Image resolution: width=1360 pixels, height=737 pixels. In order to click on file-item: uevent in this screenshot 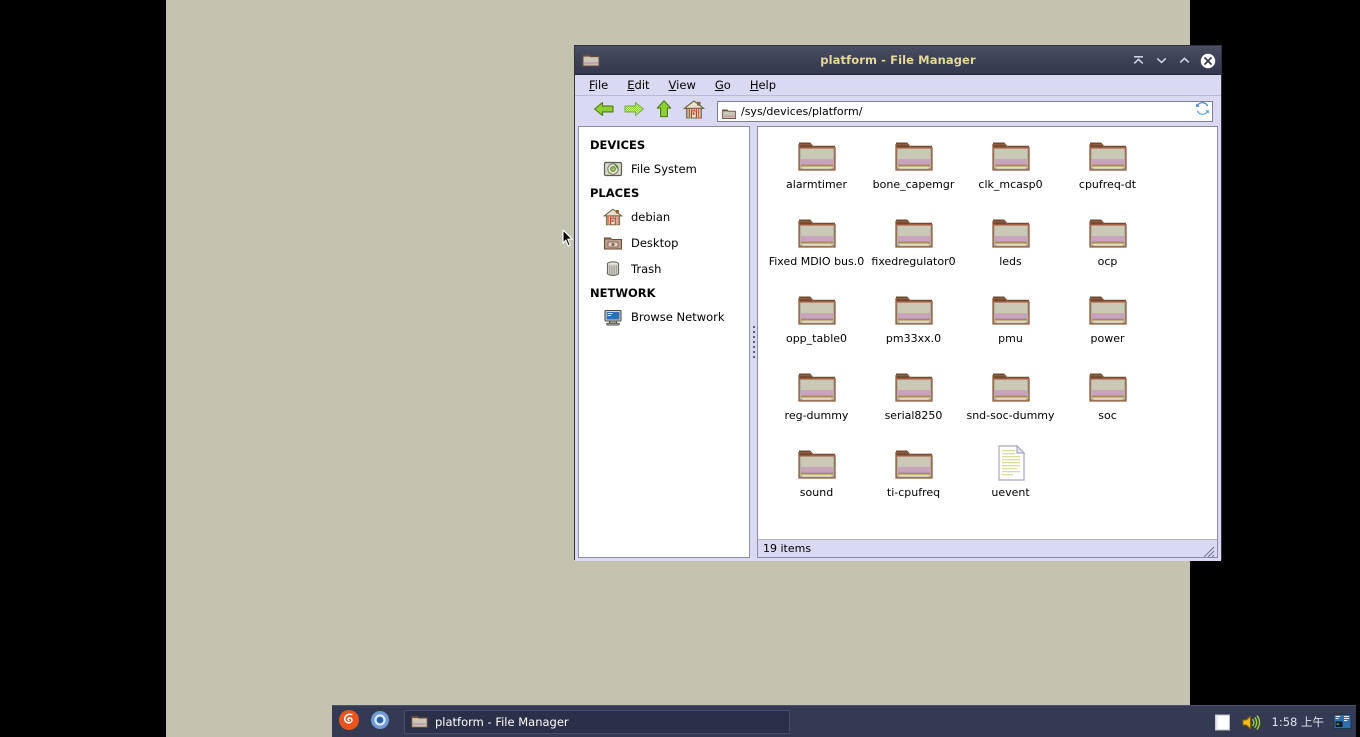, I will do `click(1010, 481)`.